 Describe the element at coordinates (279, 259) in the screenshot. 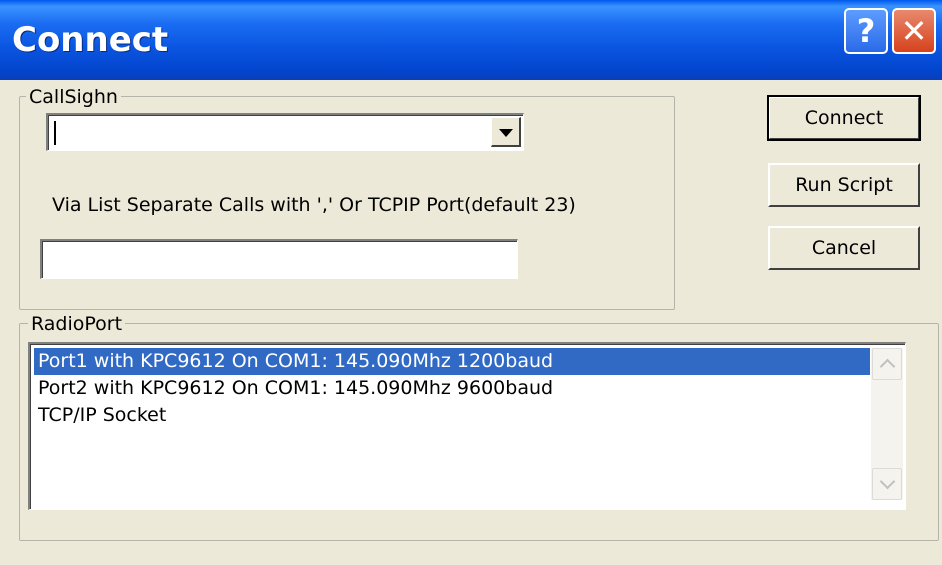

I see `via-list-input` at that location.